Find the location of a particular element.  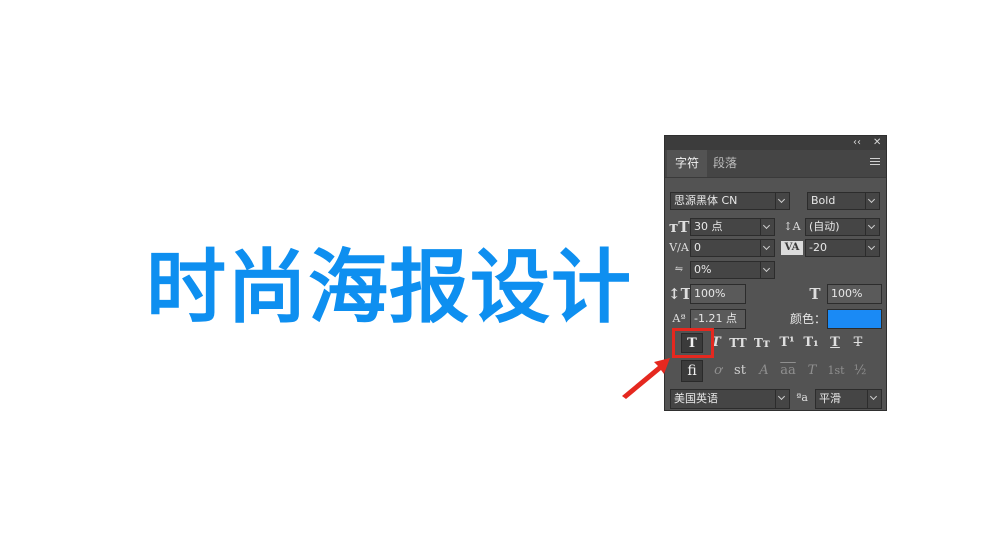

font-family-value: 思源黑体 CN is located at coordinates (706, 200).